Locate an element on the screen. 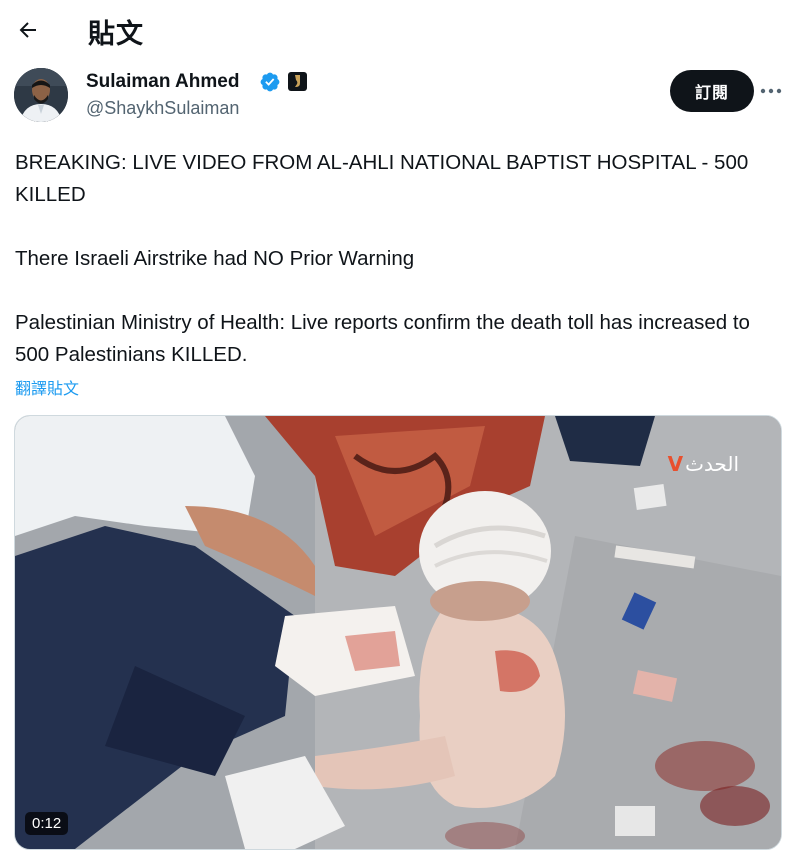 Image resolution: width=800 pixels, height=861 pixels. verified-badge-icon is located at coordinates (270, 82).